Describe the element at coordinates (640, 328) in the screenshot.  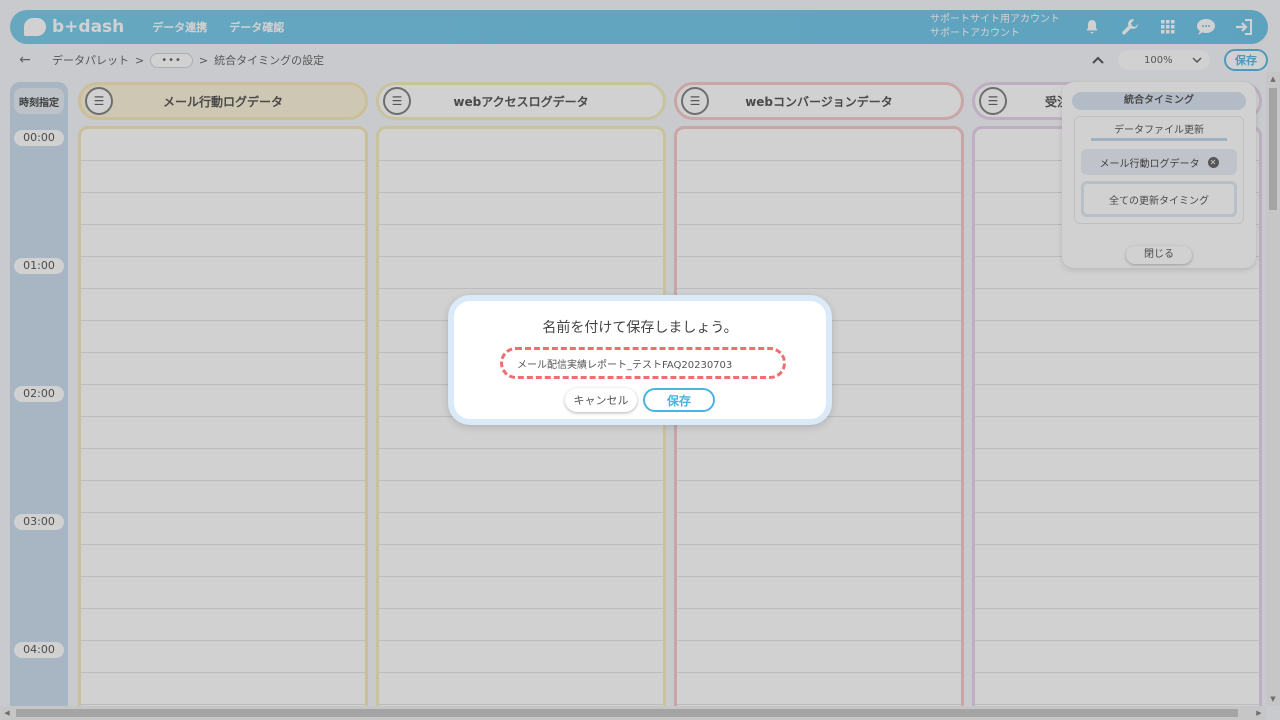
I see `dialog-title: 名前を付けて保存しましょう。` at that location.